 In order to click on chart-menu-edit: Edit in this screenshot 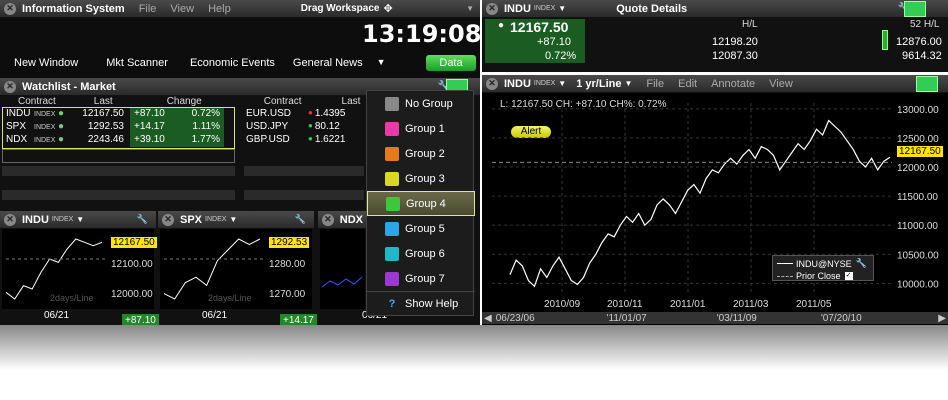, I will do `click(687, 84)`.